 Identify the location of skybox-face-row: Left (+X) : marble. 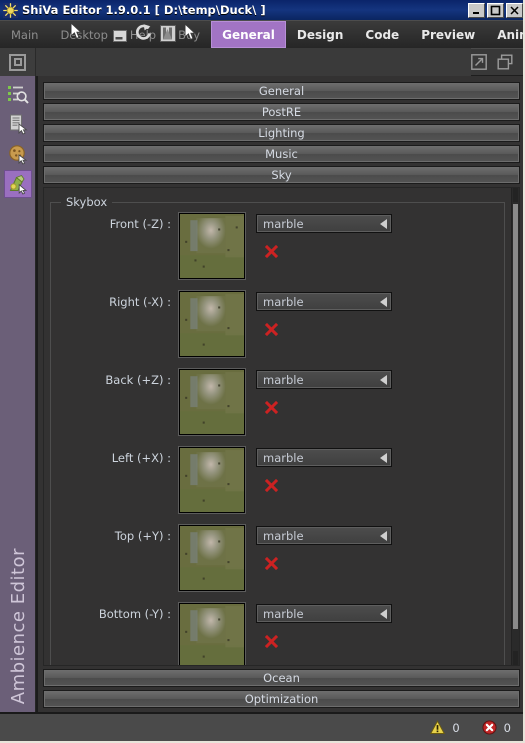
(277, 486).